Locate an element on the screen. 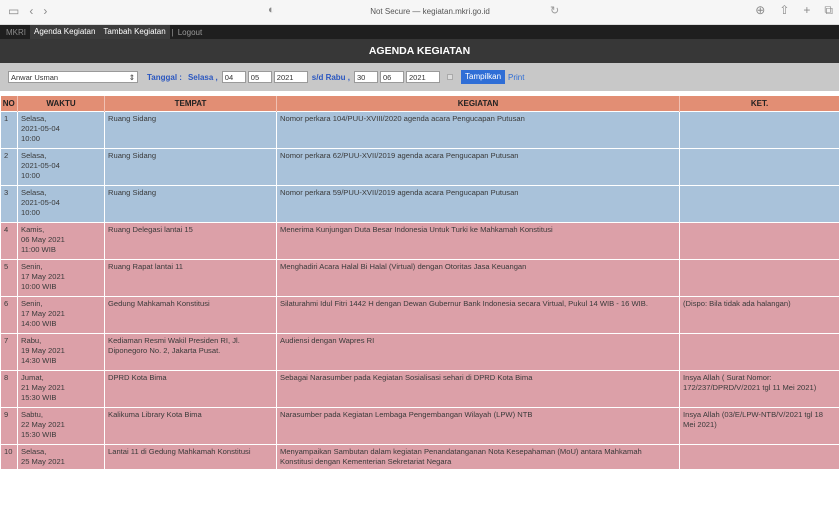  cell-kegiatan: Audiensi dengan Wapres RI is located at coordinates (478, 351).